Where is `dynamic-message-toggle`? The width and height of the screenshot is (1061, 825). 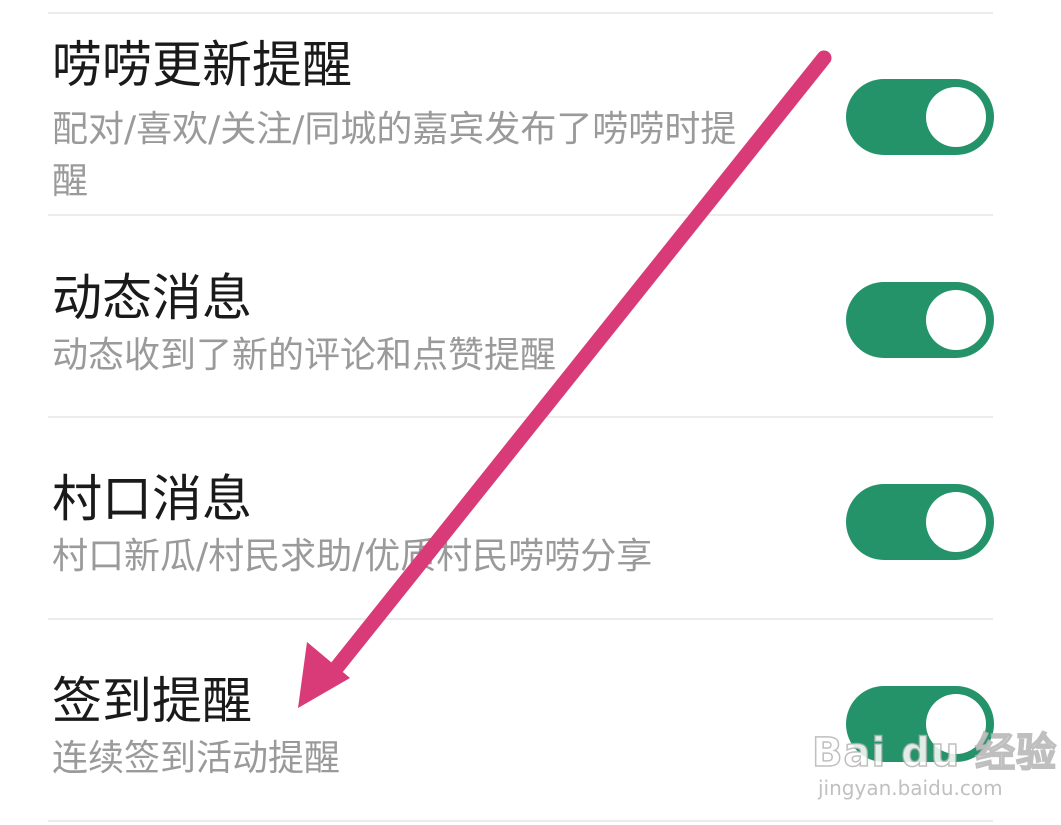
dynamic-message-toggle is located at coordinates (920, 320).